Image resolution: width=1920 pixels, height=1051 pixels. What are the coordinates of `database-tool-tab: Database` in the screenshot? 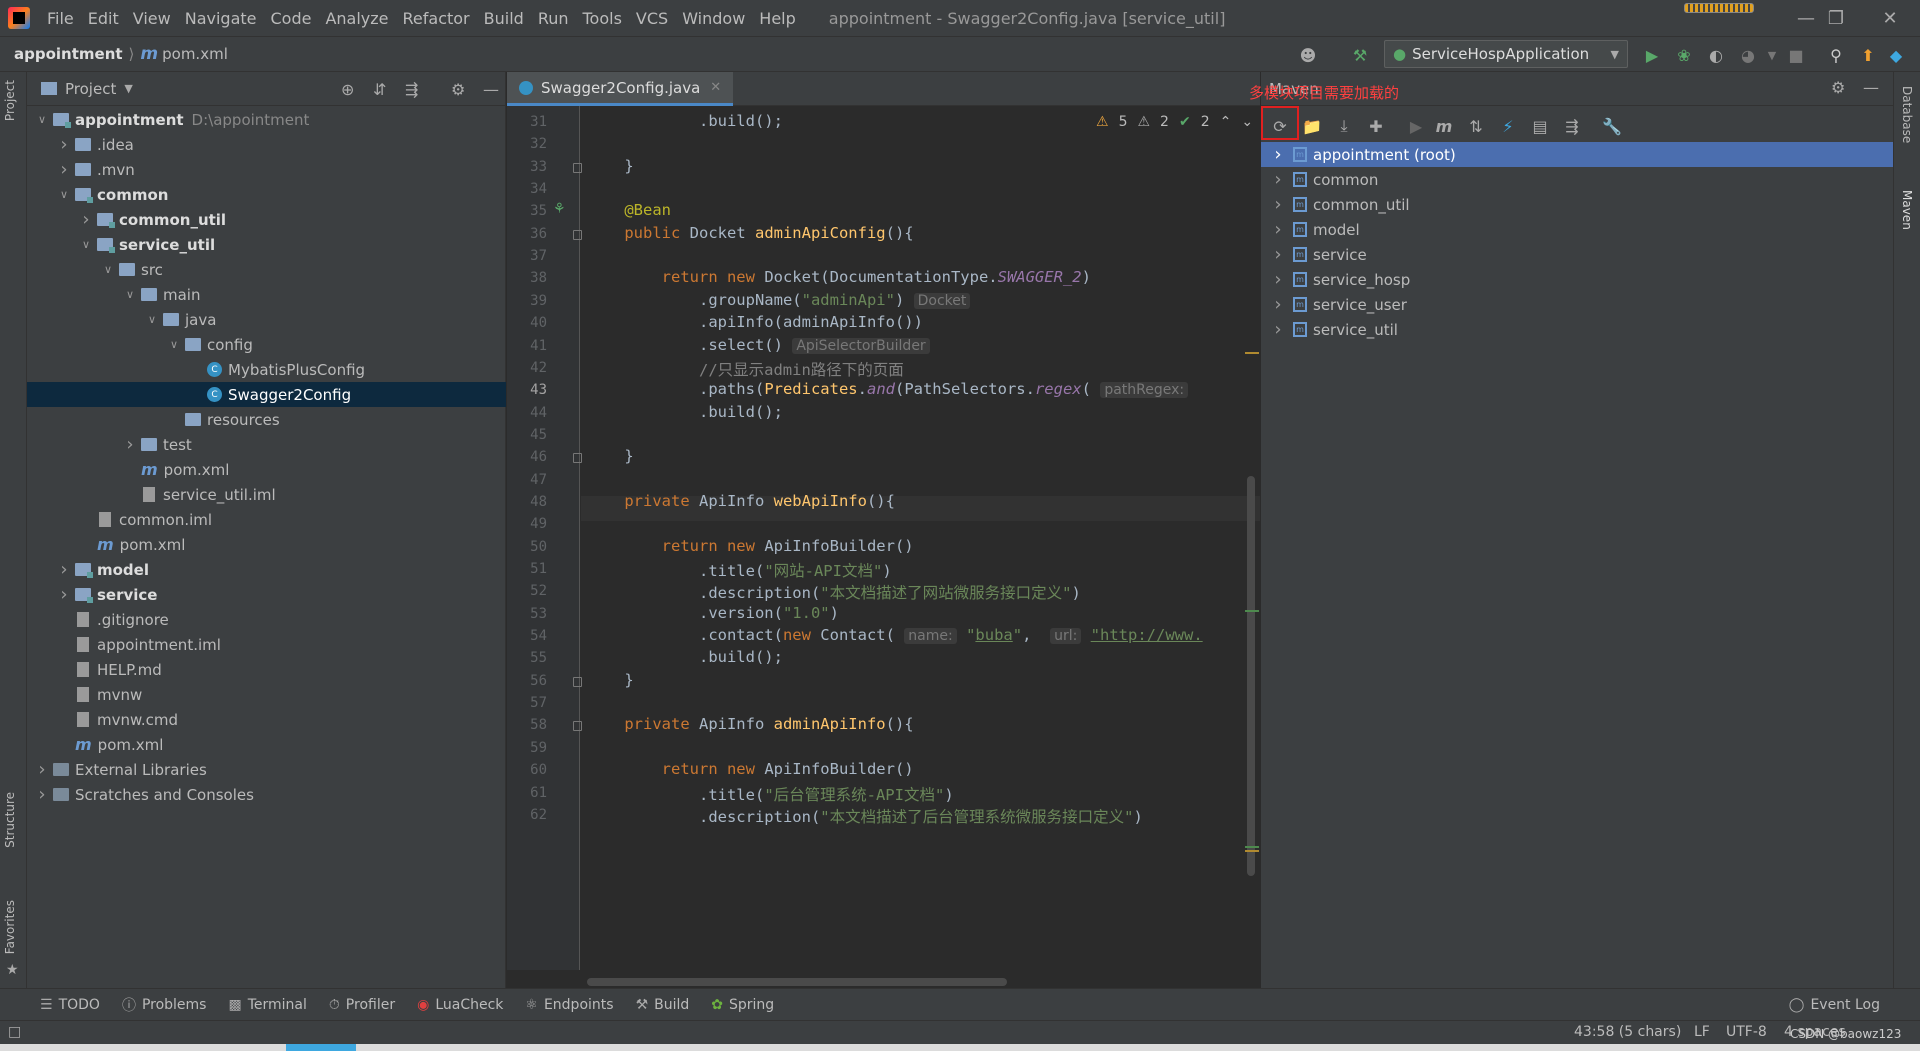 It's located at (1907, 114).